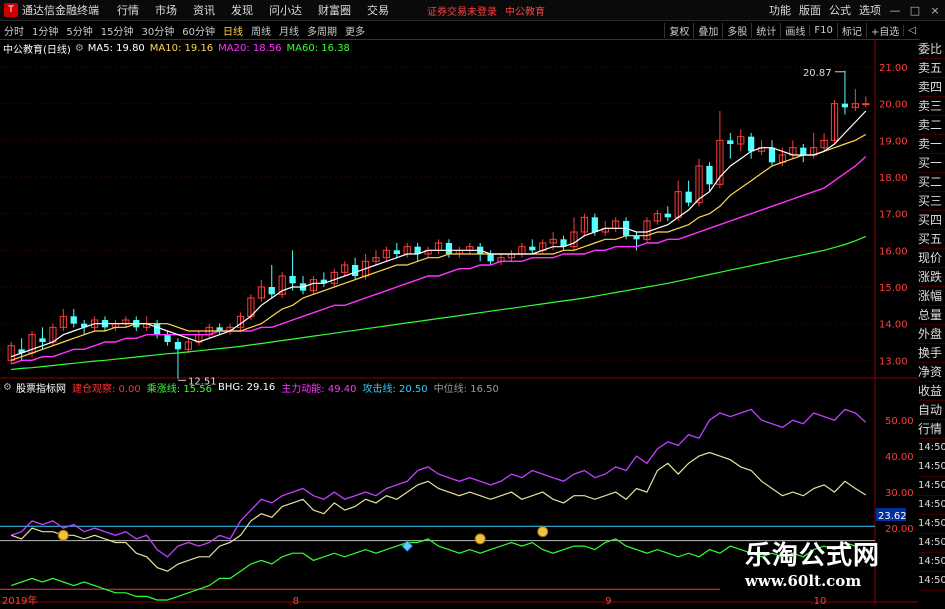 This screenshot has height=609, width=945. I want to click on price-axis-label: 20.00, so click(893, 105).